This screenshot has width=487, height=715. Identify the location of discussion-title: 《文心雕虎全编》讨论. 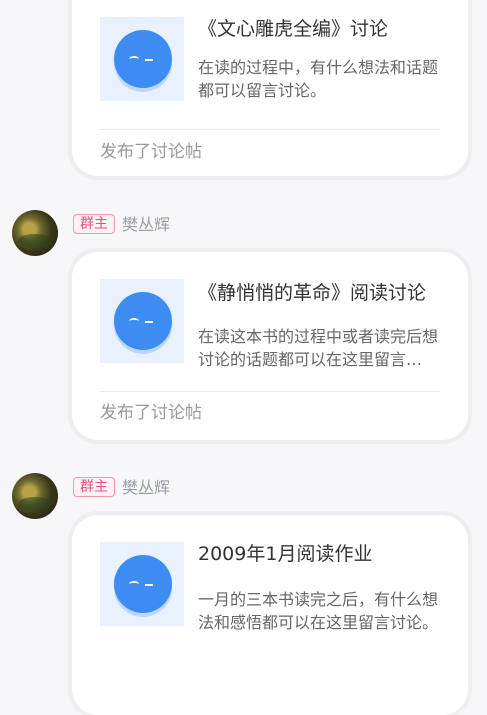
(293, 29).